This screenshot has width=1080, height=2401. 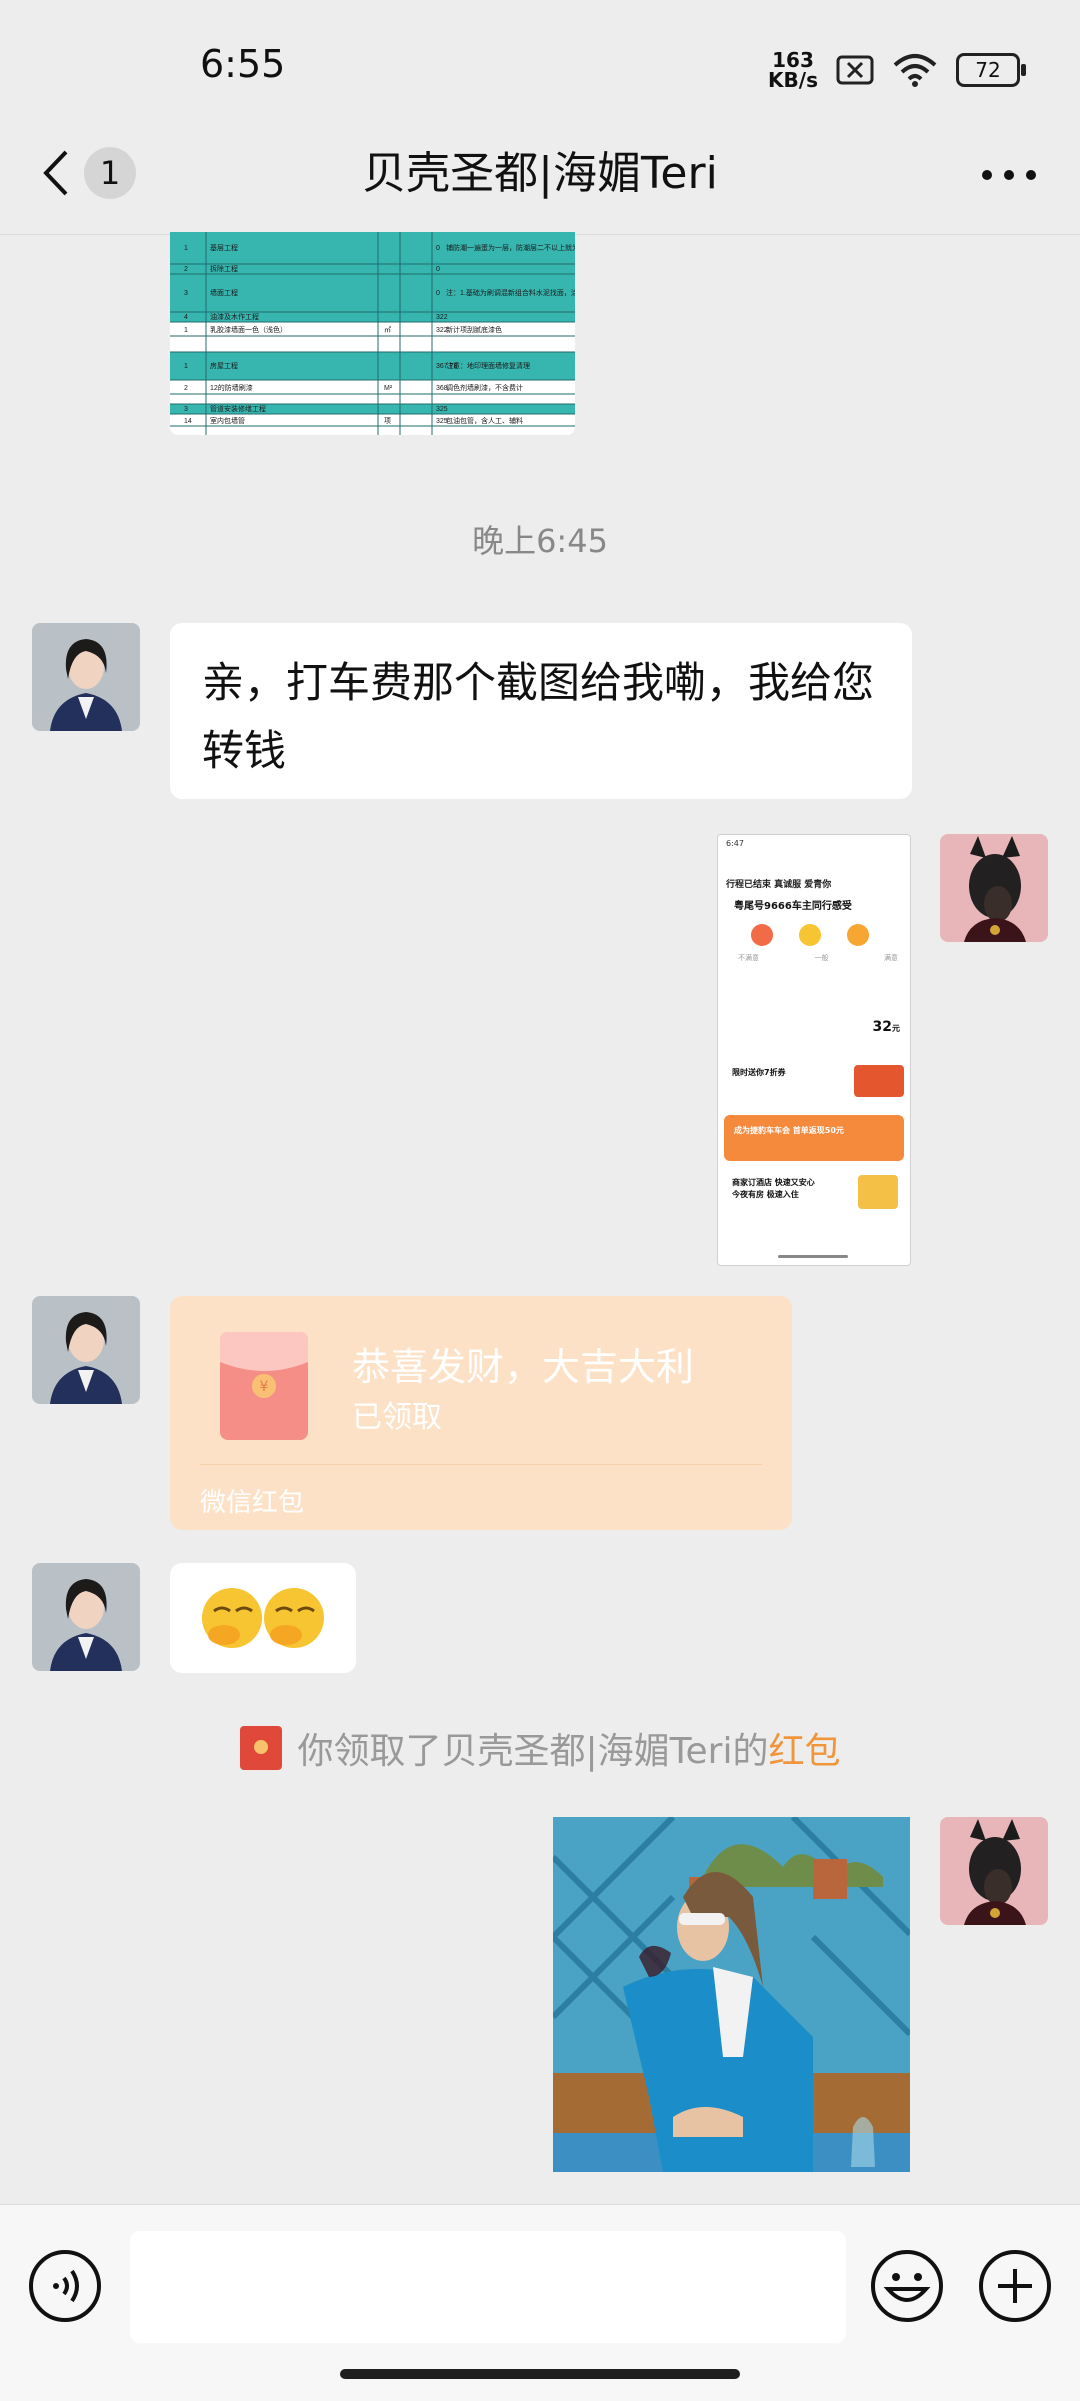 I want to click on message-bubble: 亲，打车费那个截图给我嘞，我给您转钱, so click(x=541, y=711).